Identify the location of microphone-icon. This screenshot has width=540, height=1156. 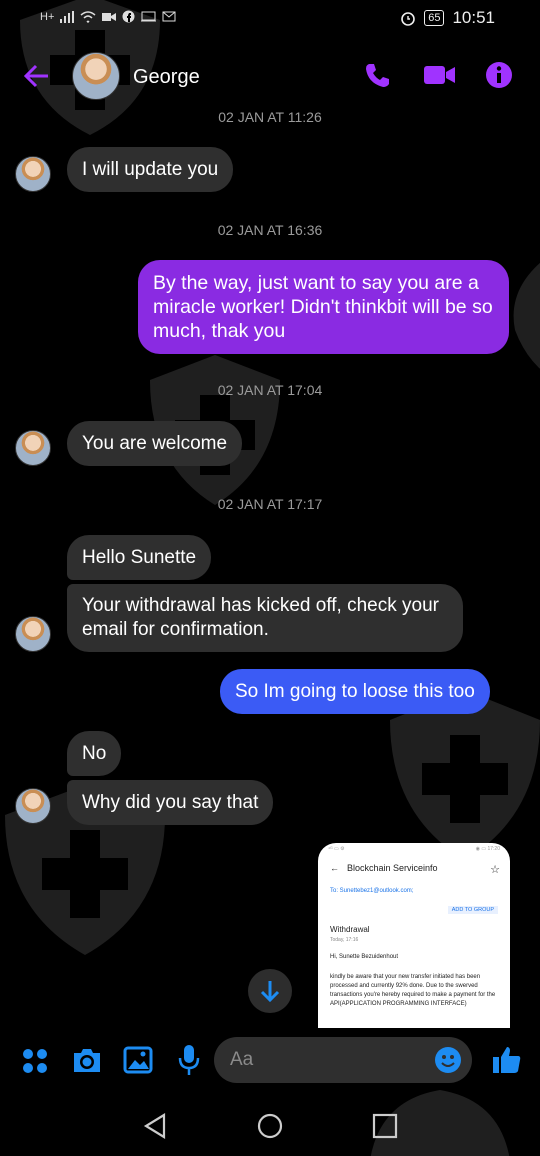
(189, 1060).